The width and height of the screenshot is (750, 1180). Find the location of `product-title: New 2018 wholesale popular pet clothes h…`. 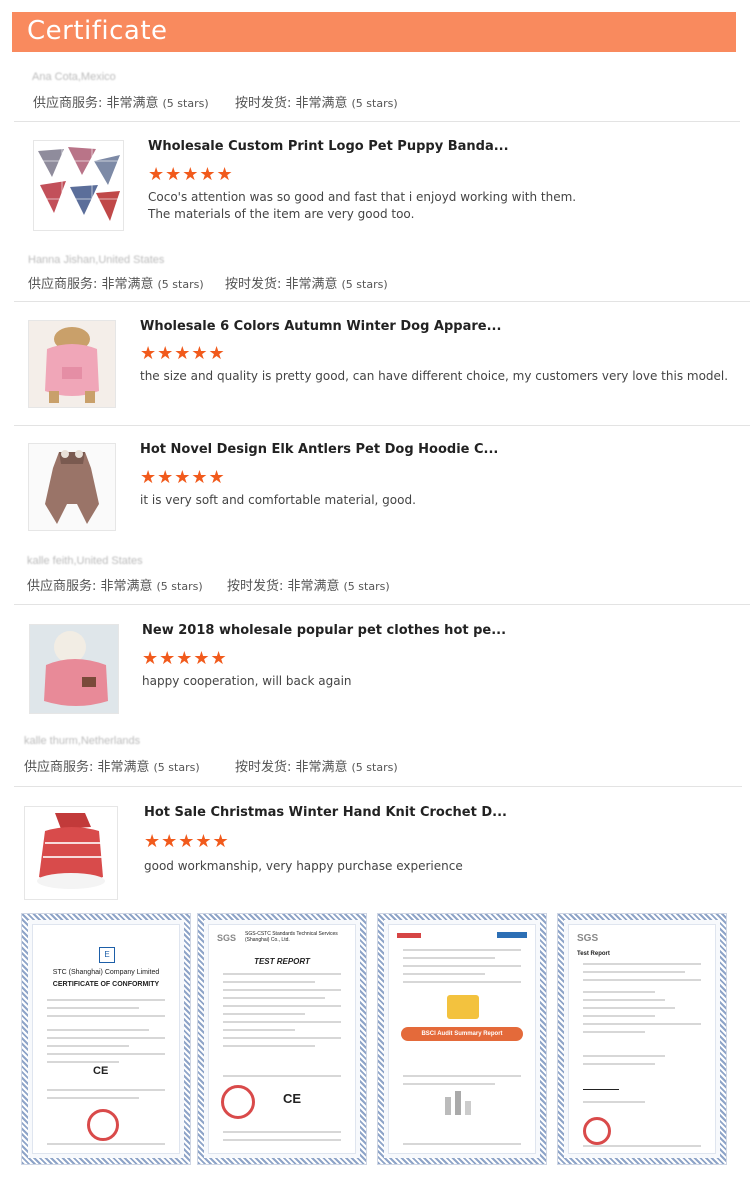

product-title: New 2018 wholesale popular pet clothes h… is located at coordinates (324, 630).